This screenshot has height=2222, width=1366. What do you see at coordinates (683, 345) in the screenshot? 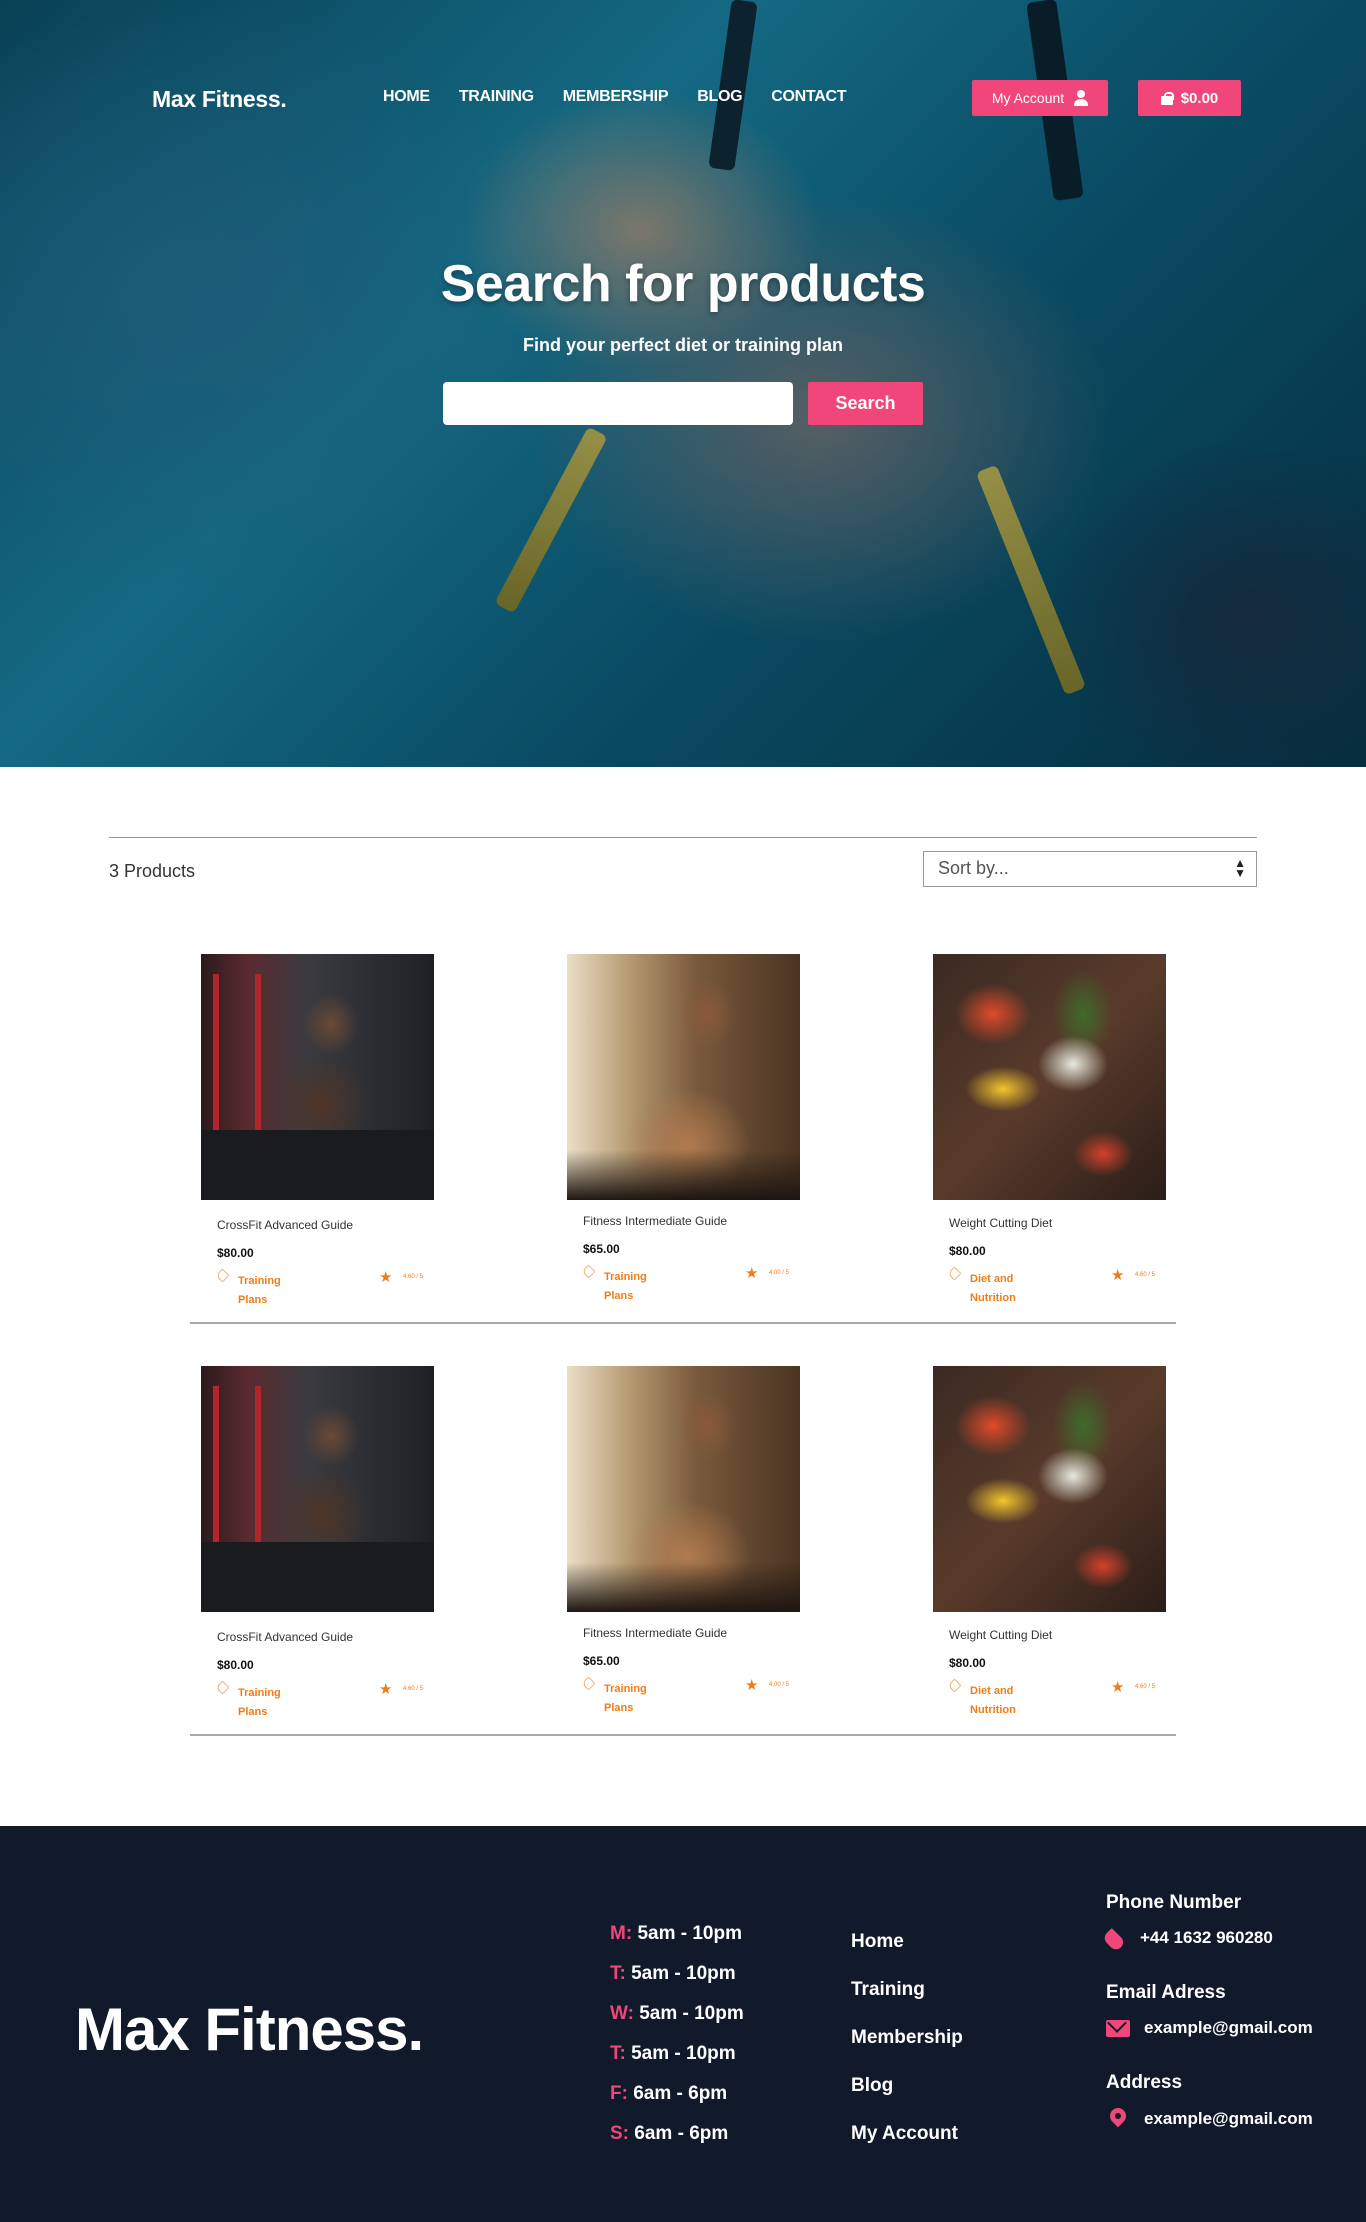
I see `hero-subtitle: Find your perfect diet or training plan` at bounding box center [683, 345].